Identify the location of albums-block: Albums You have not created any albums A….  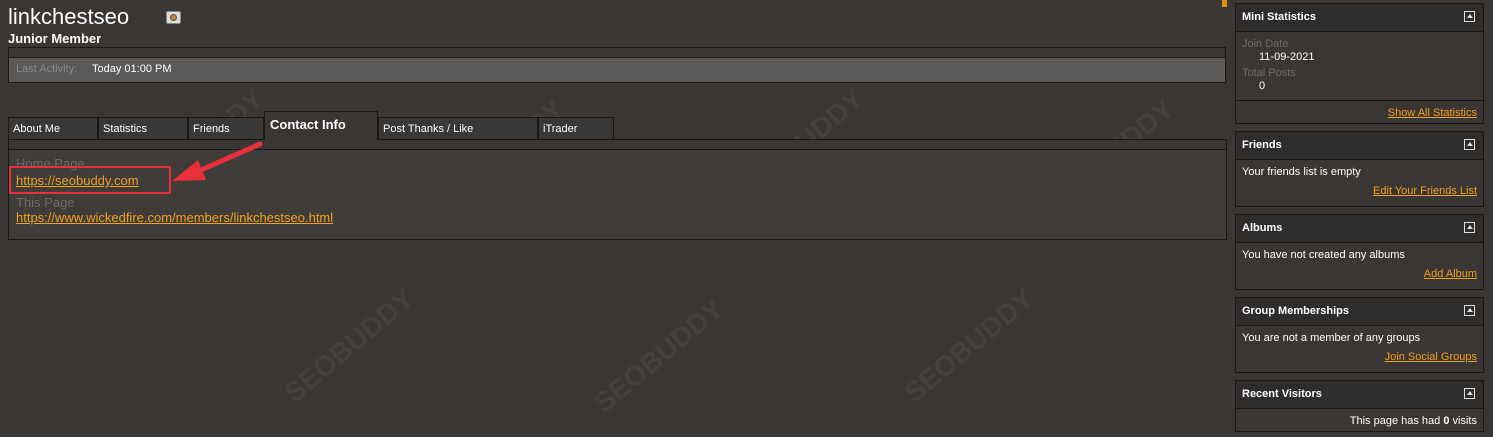
(1359, 252).